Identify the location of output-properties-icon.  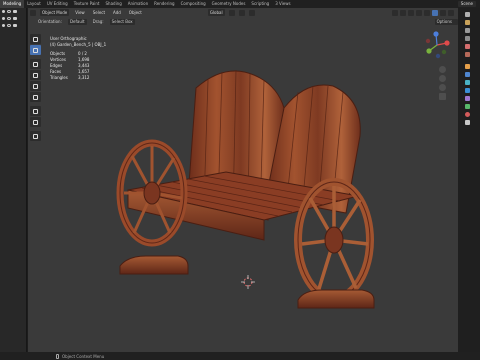
(467, 30).